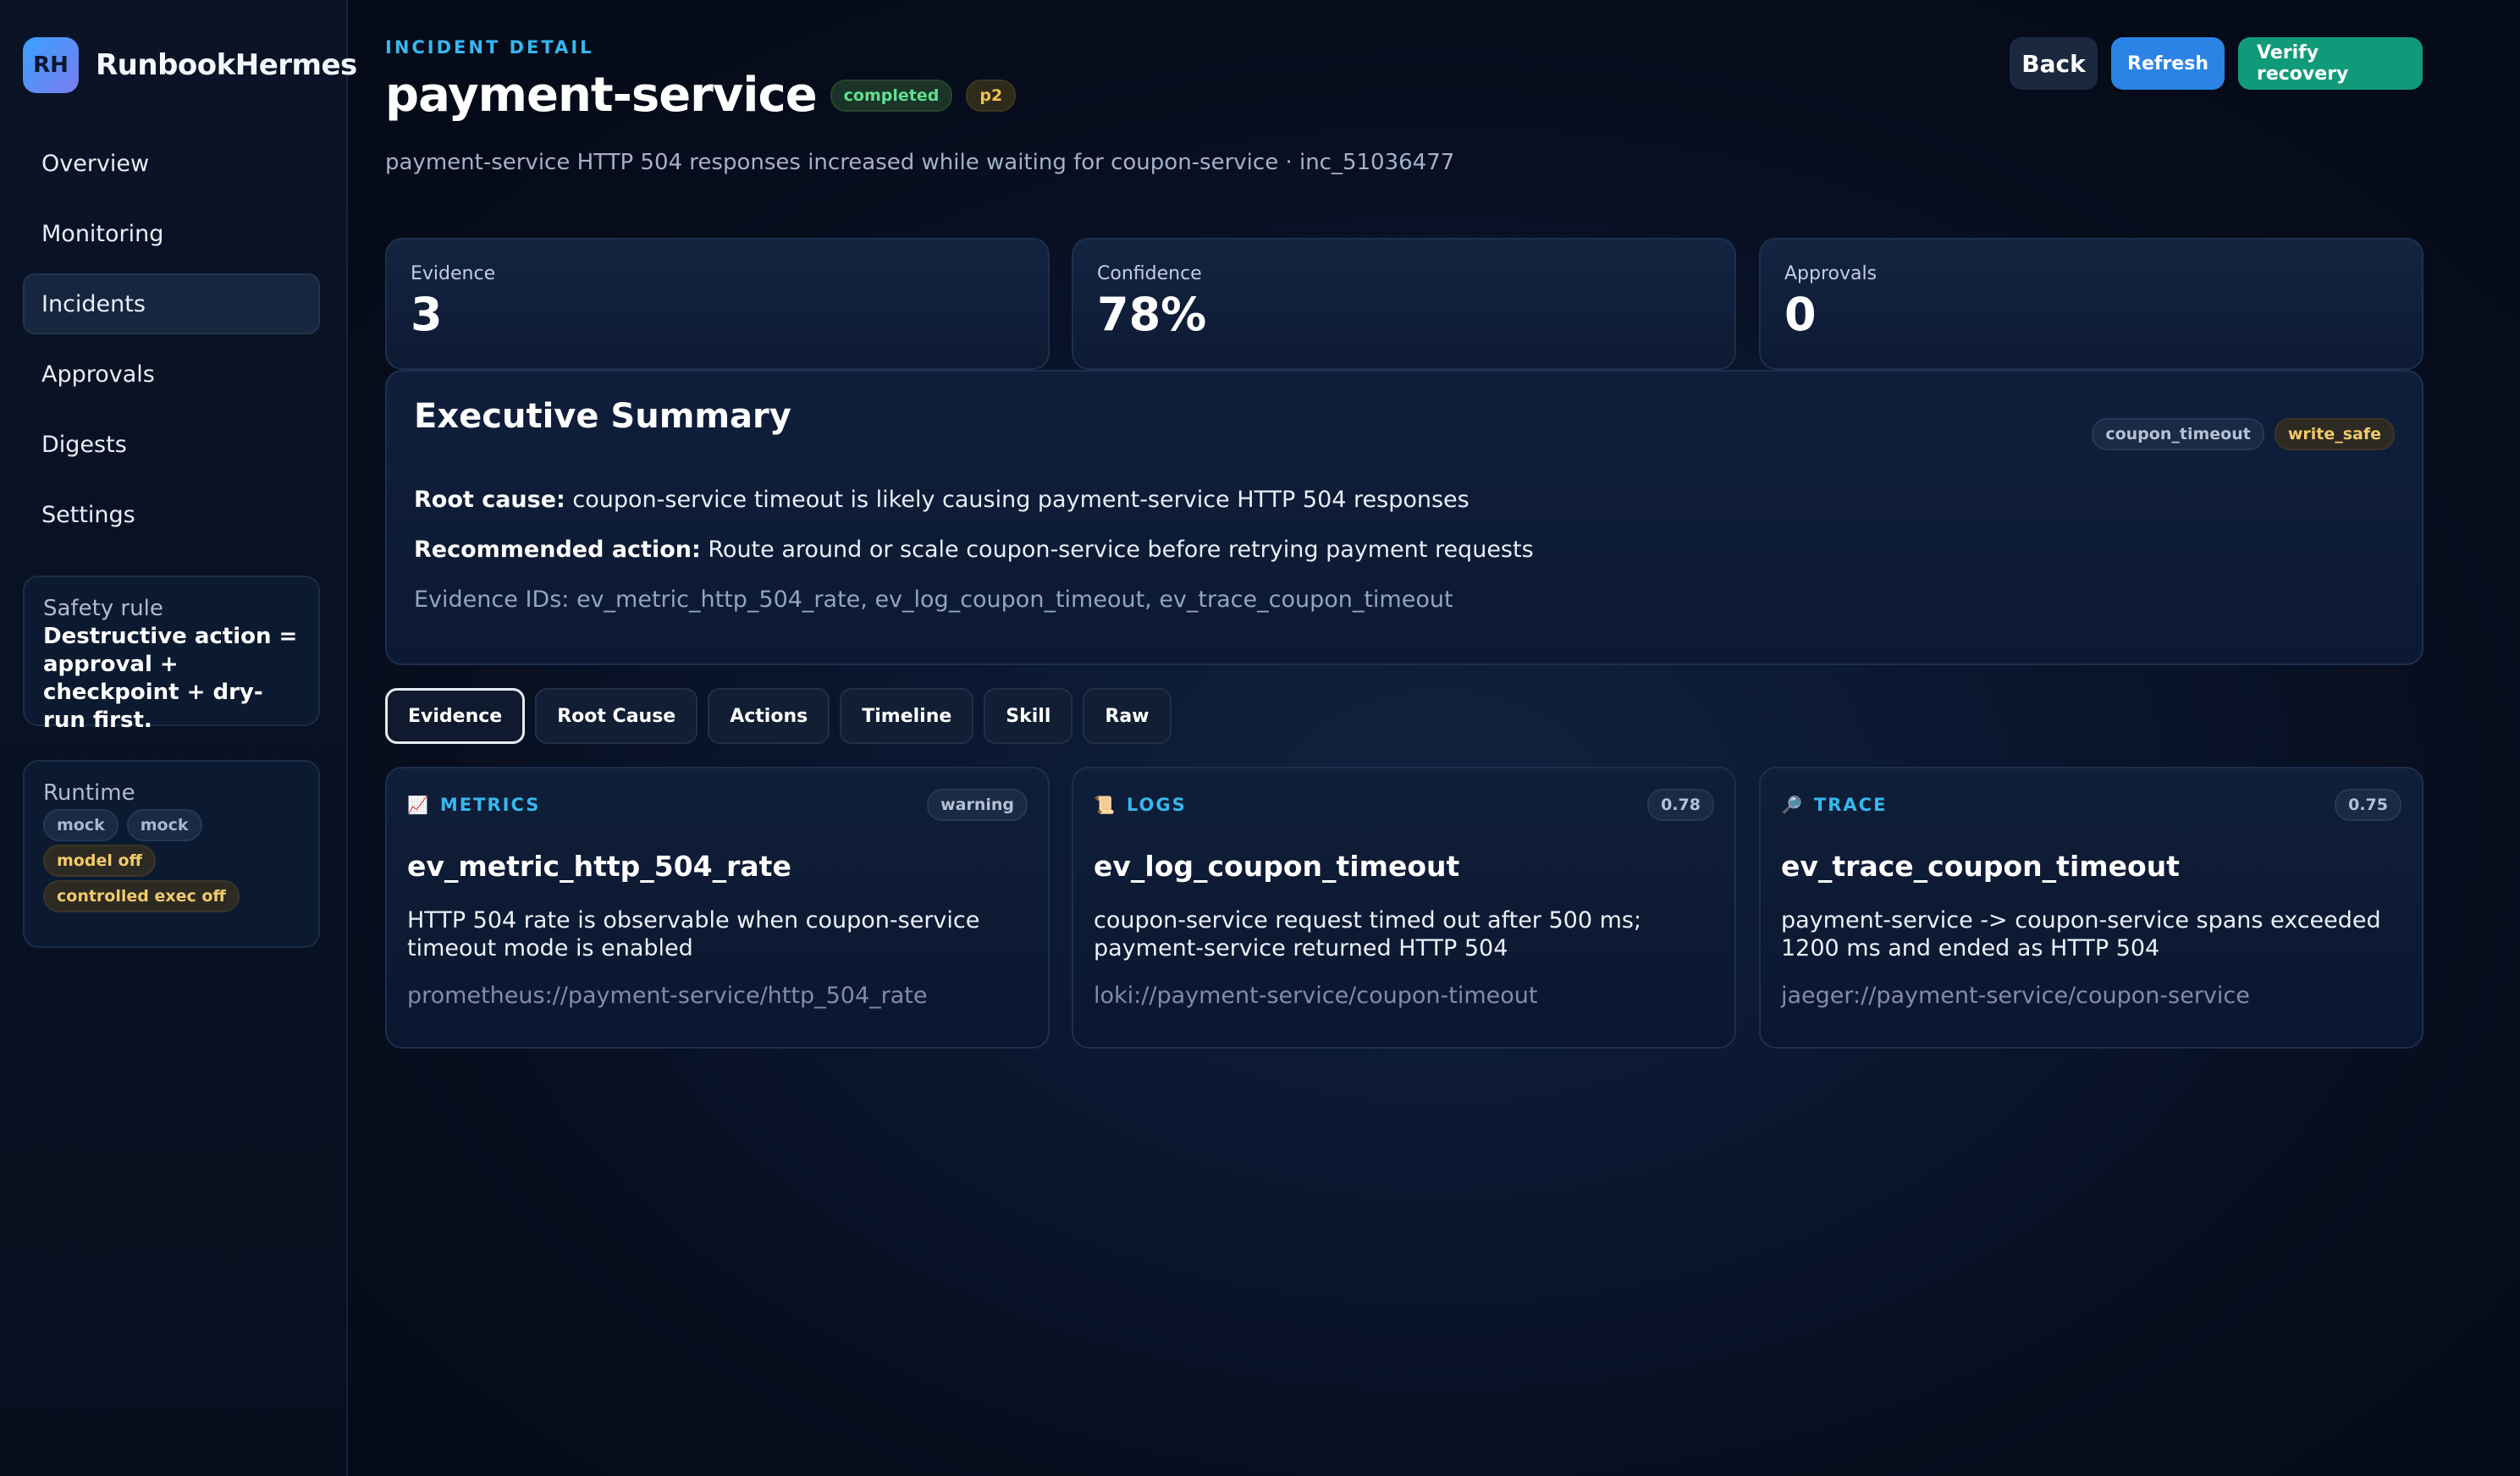  Describe the element at coordinates (2015, 996) in the screenshot. I see `evidence-source: jaeger://payment-service/coupon-service` at that location.